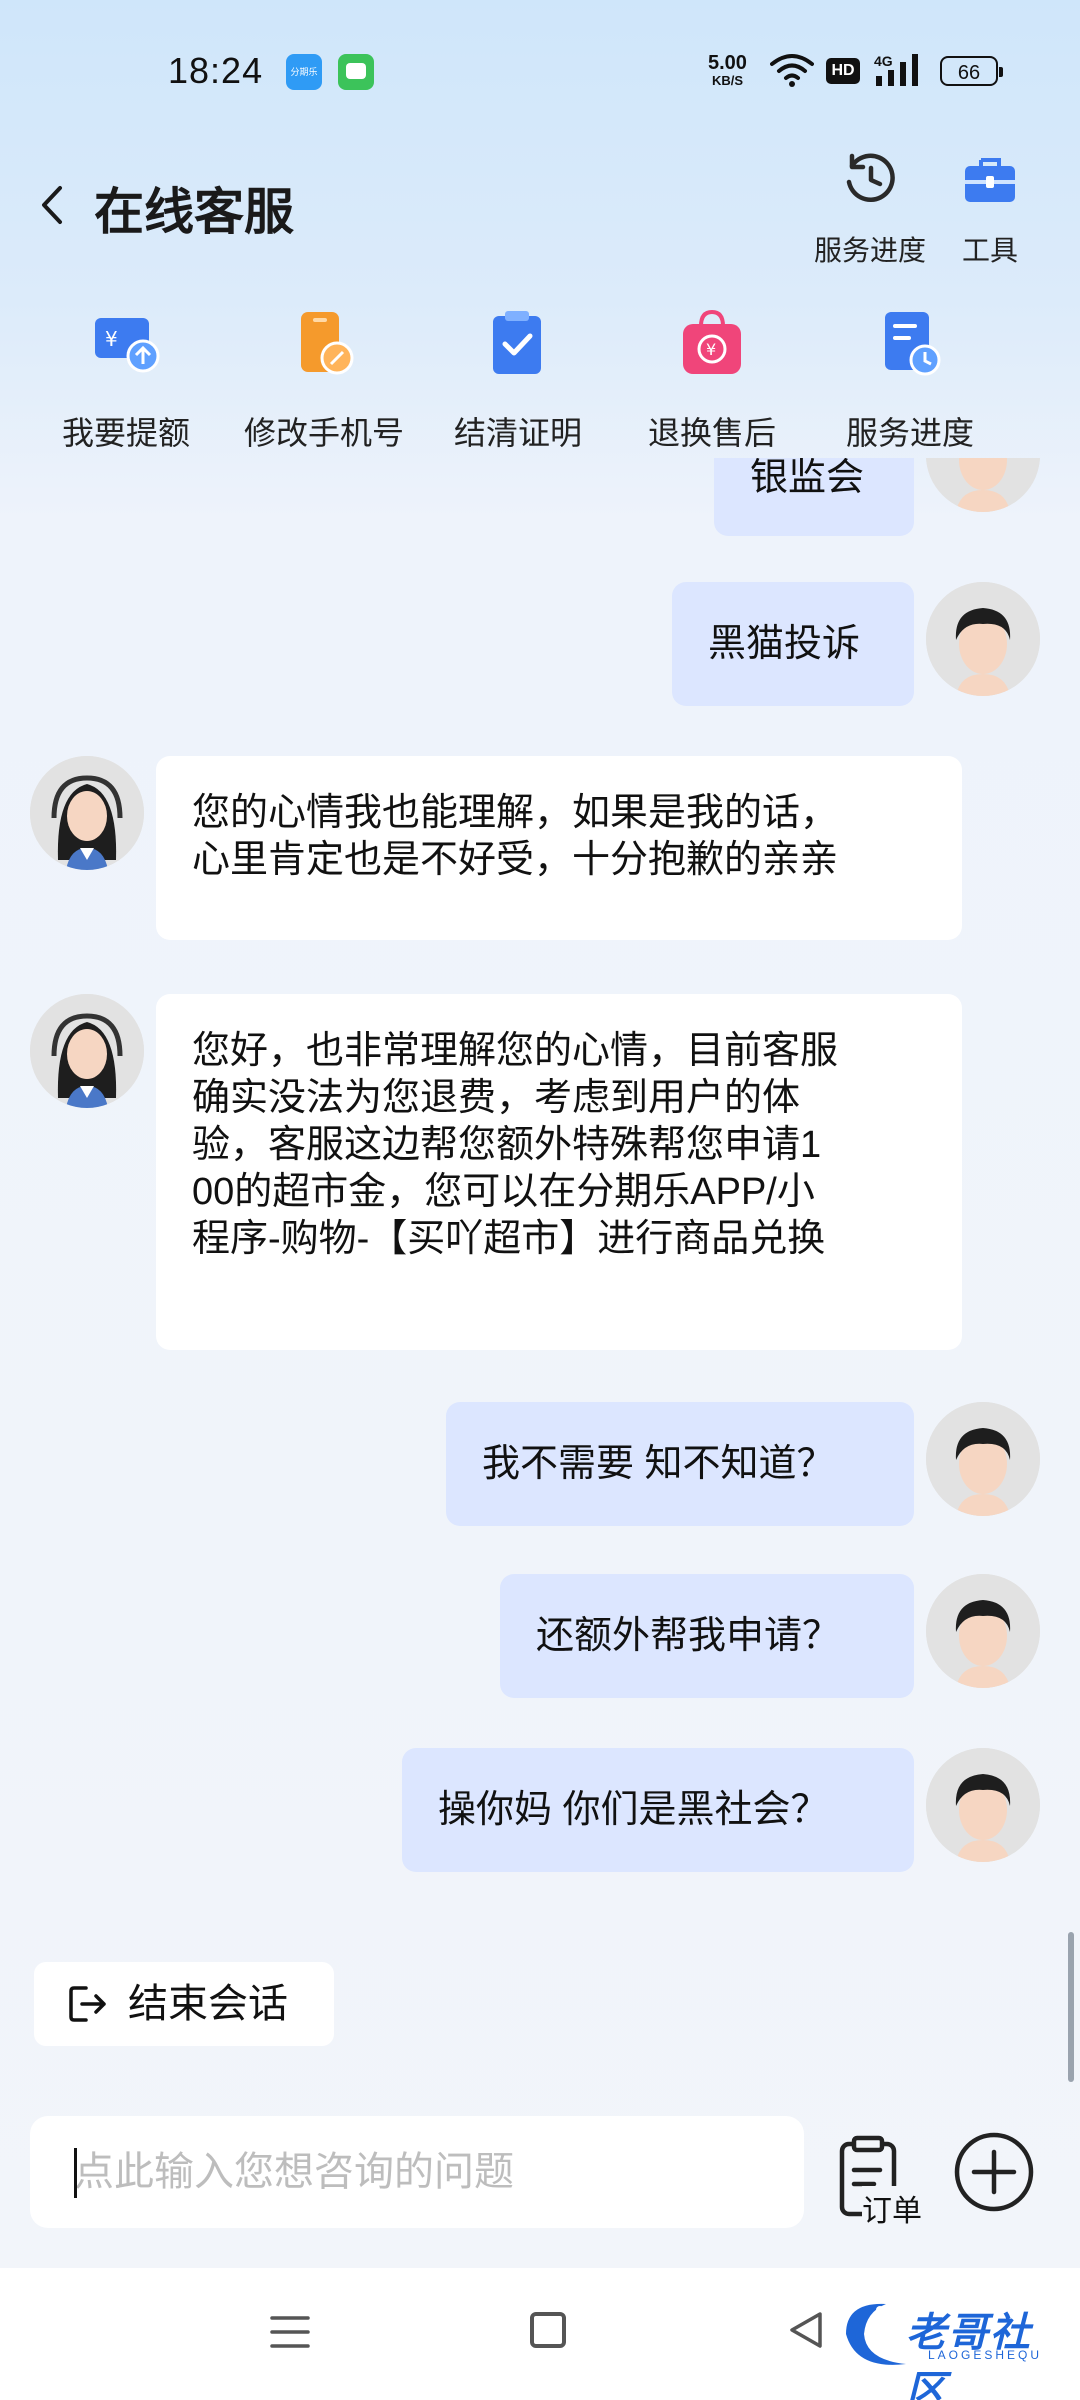  Describe the element at coordinates (509, 1239) in the screenshot. I see `message-line: 程序-购物-【买吖超市】进行商品兑换` at that location.